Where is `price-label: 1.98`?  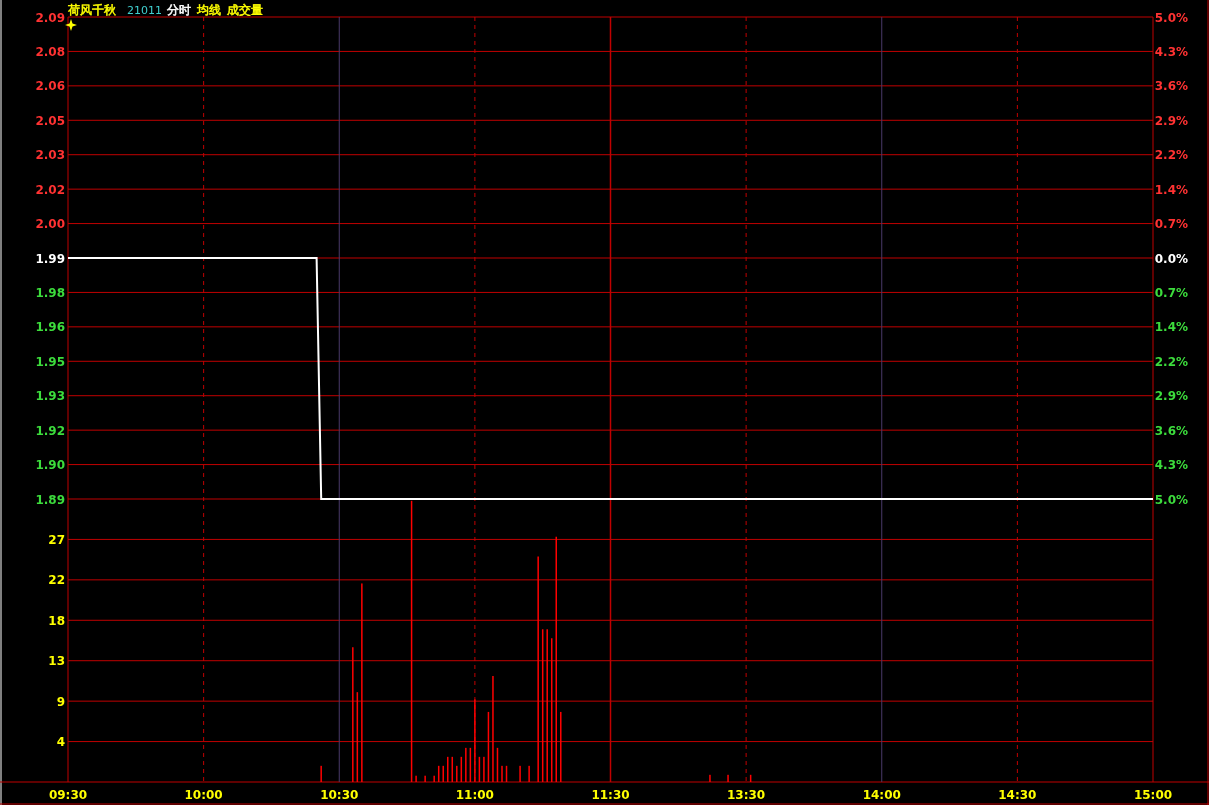 price-label: 1.98 is located at coordinates (50, 292).